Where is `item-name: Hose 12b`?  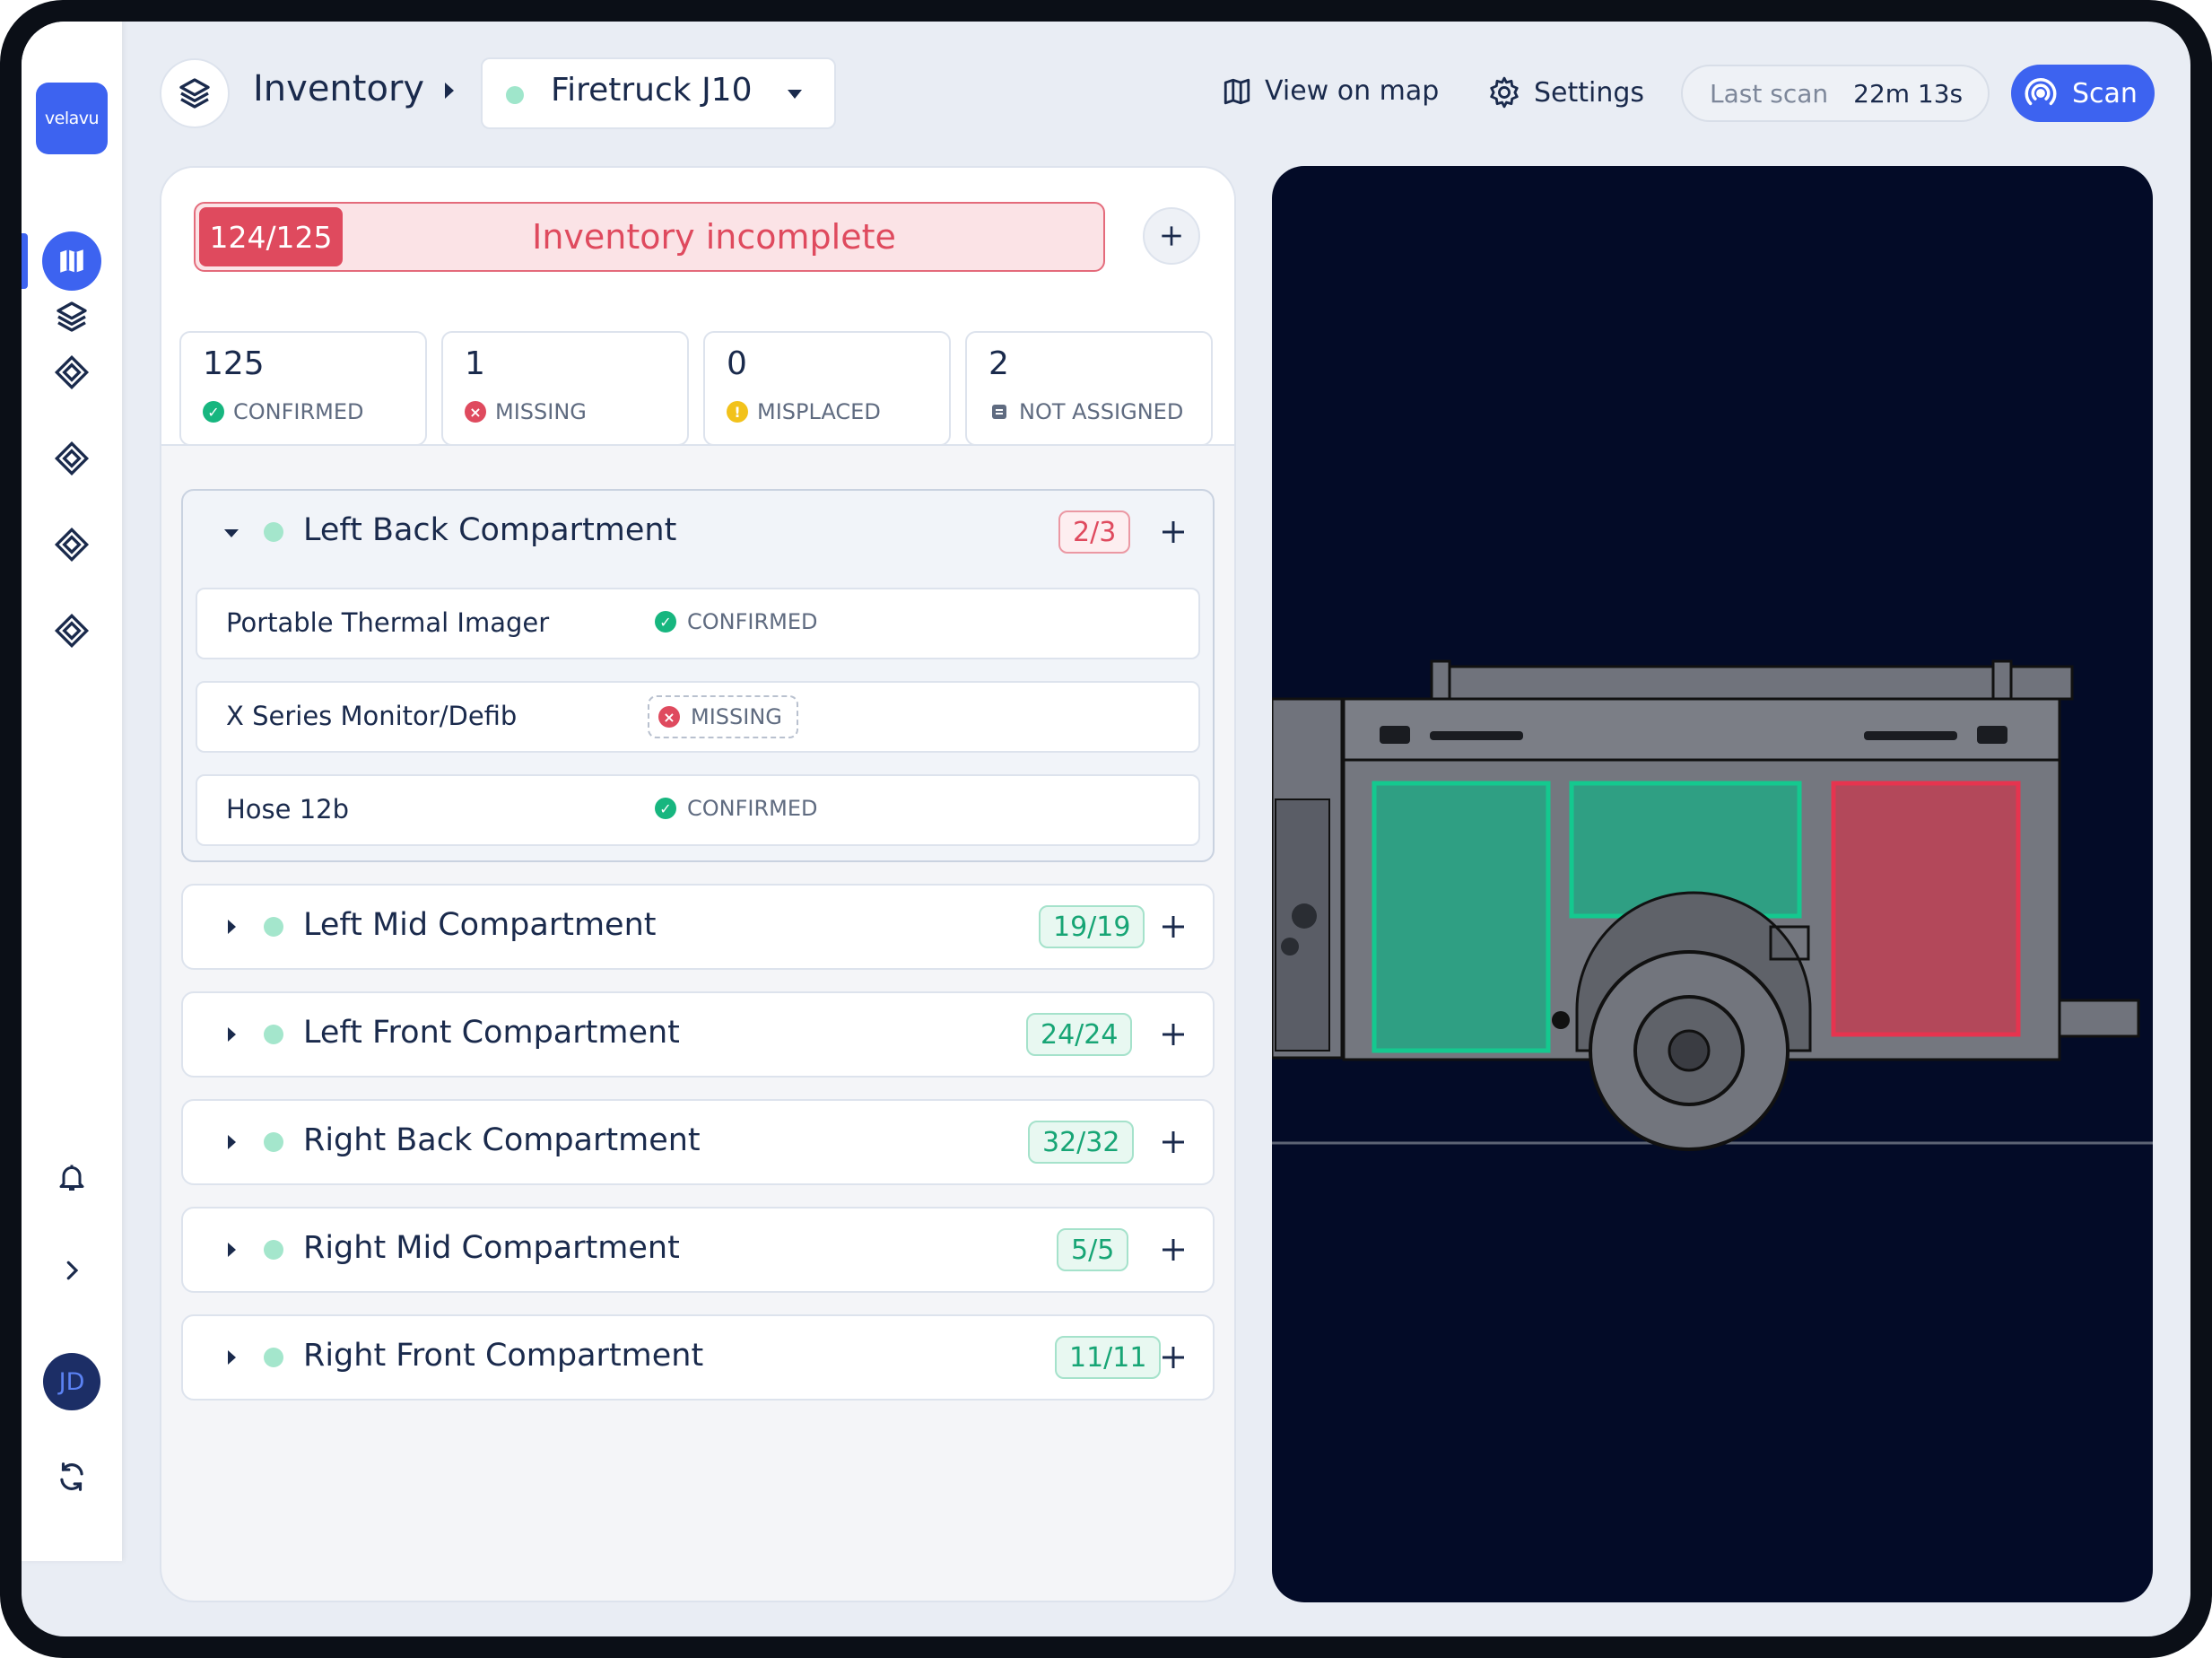
item-name: Hose 12b is located at coordinates (288, 809).